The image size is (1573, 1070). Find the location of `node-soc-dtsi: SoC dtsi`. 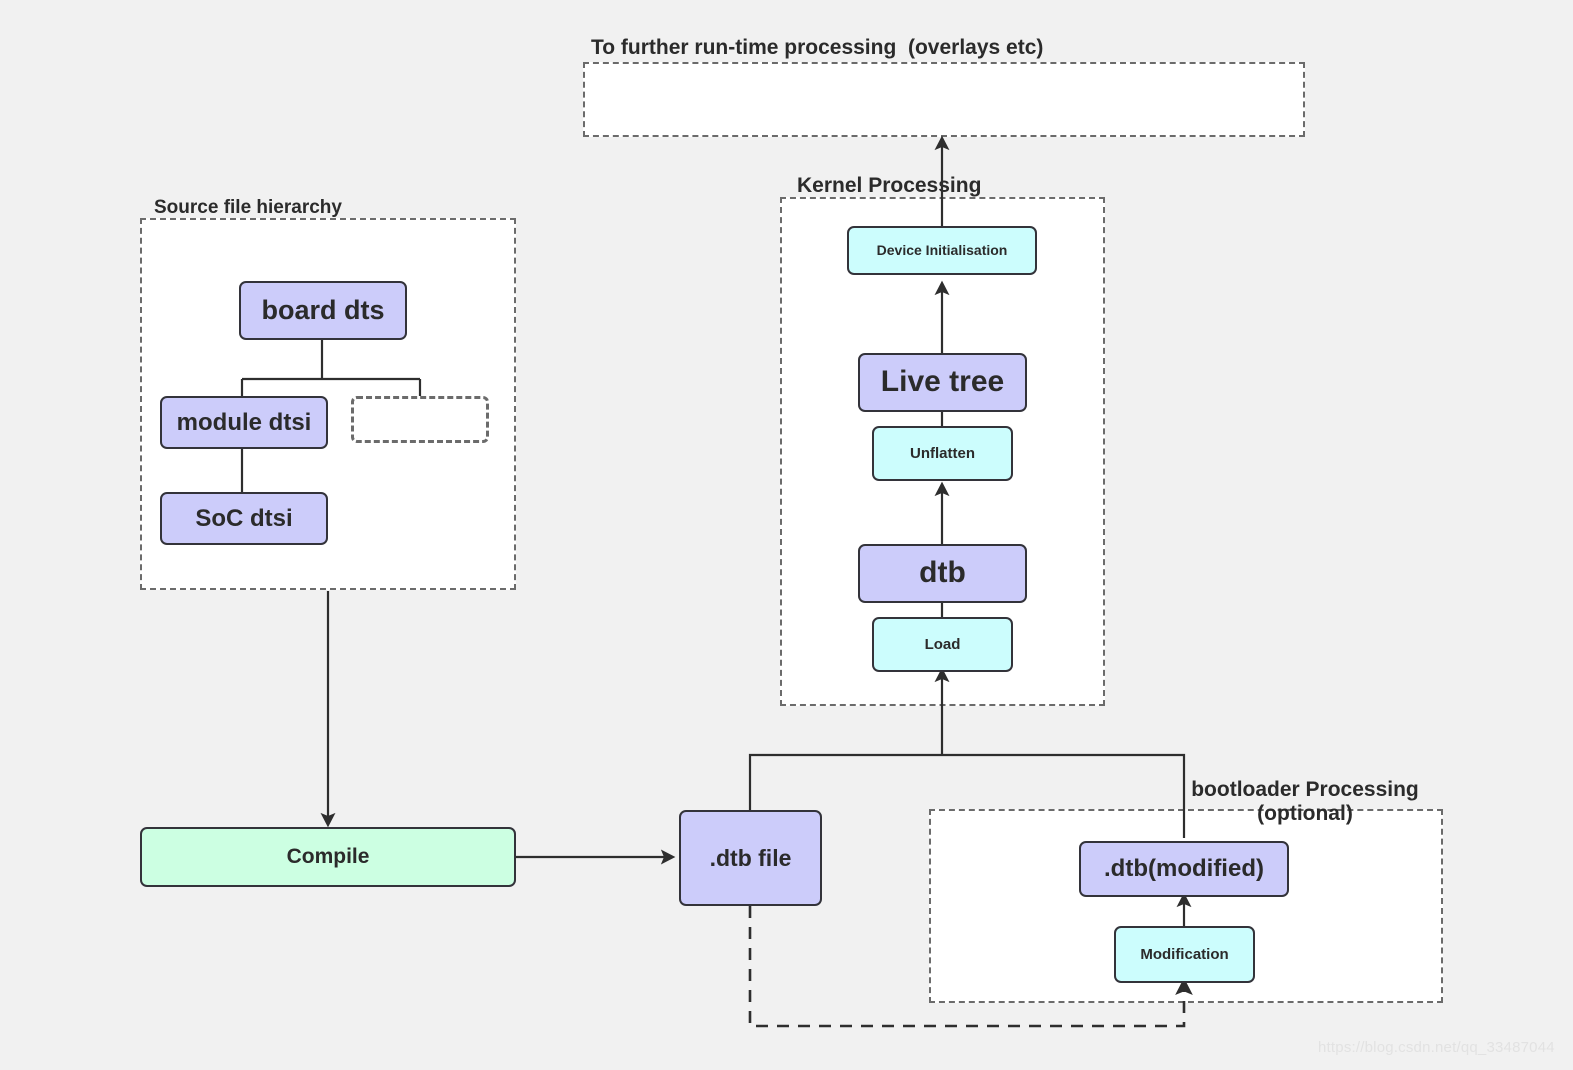

node-soc-dtsi: SoC dtsi is located at coordinates (244, 518).